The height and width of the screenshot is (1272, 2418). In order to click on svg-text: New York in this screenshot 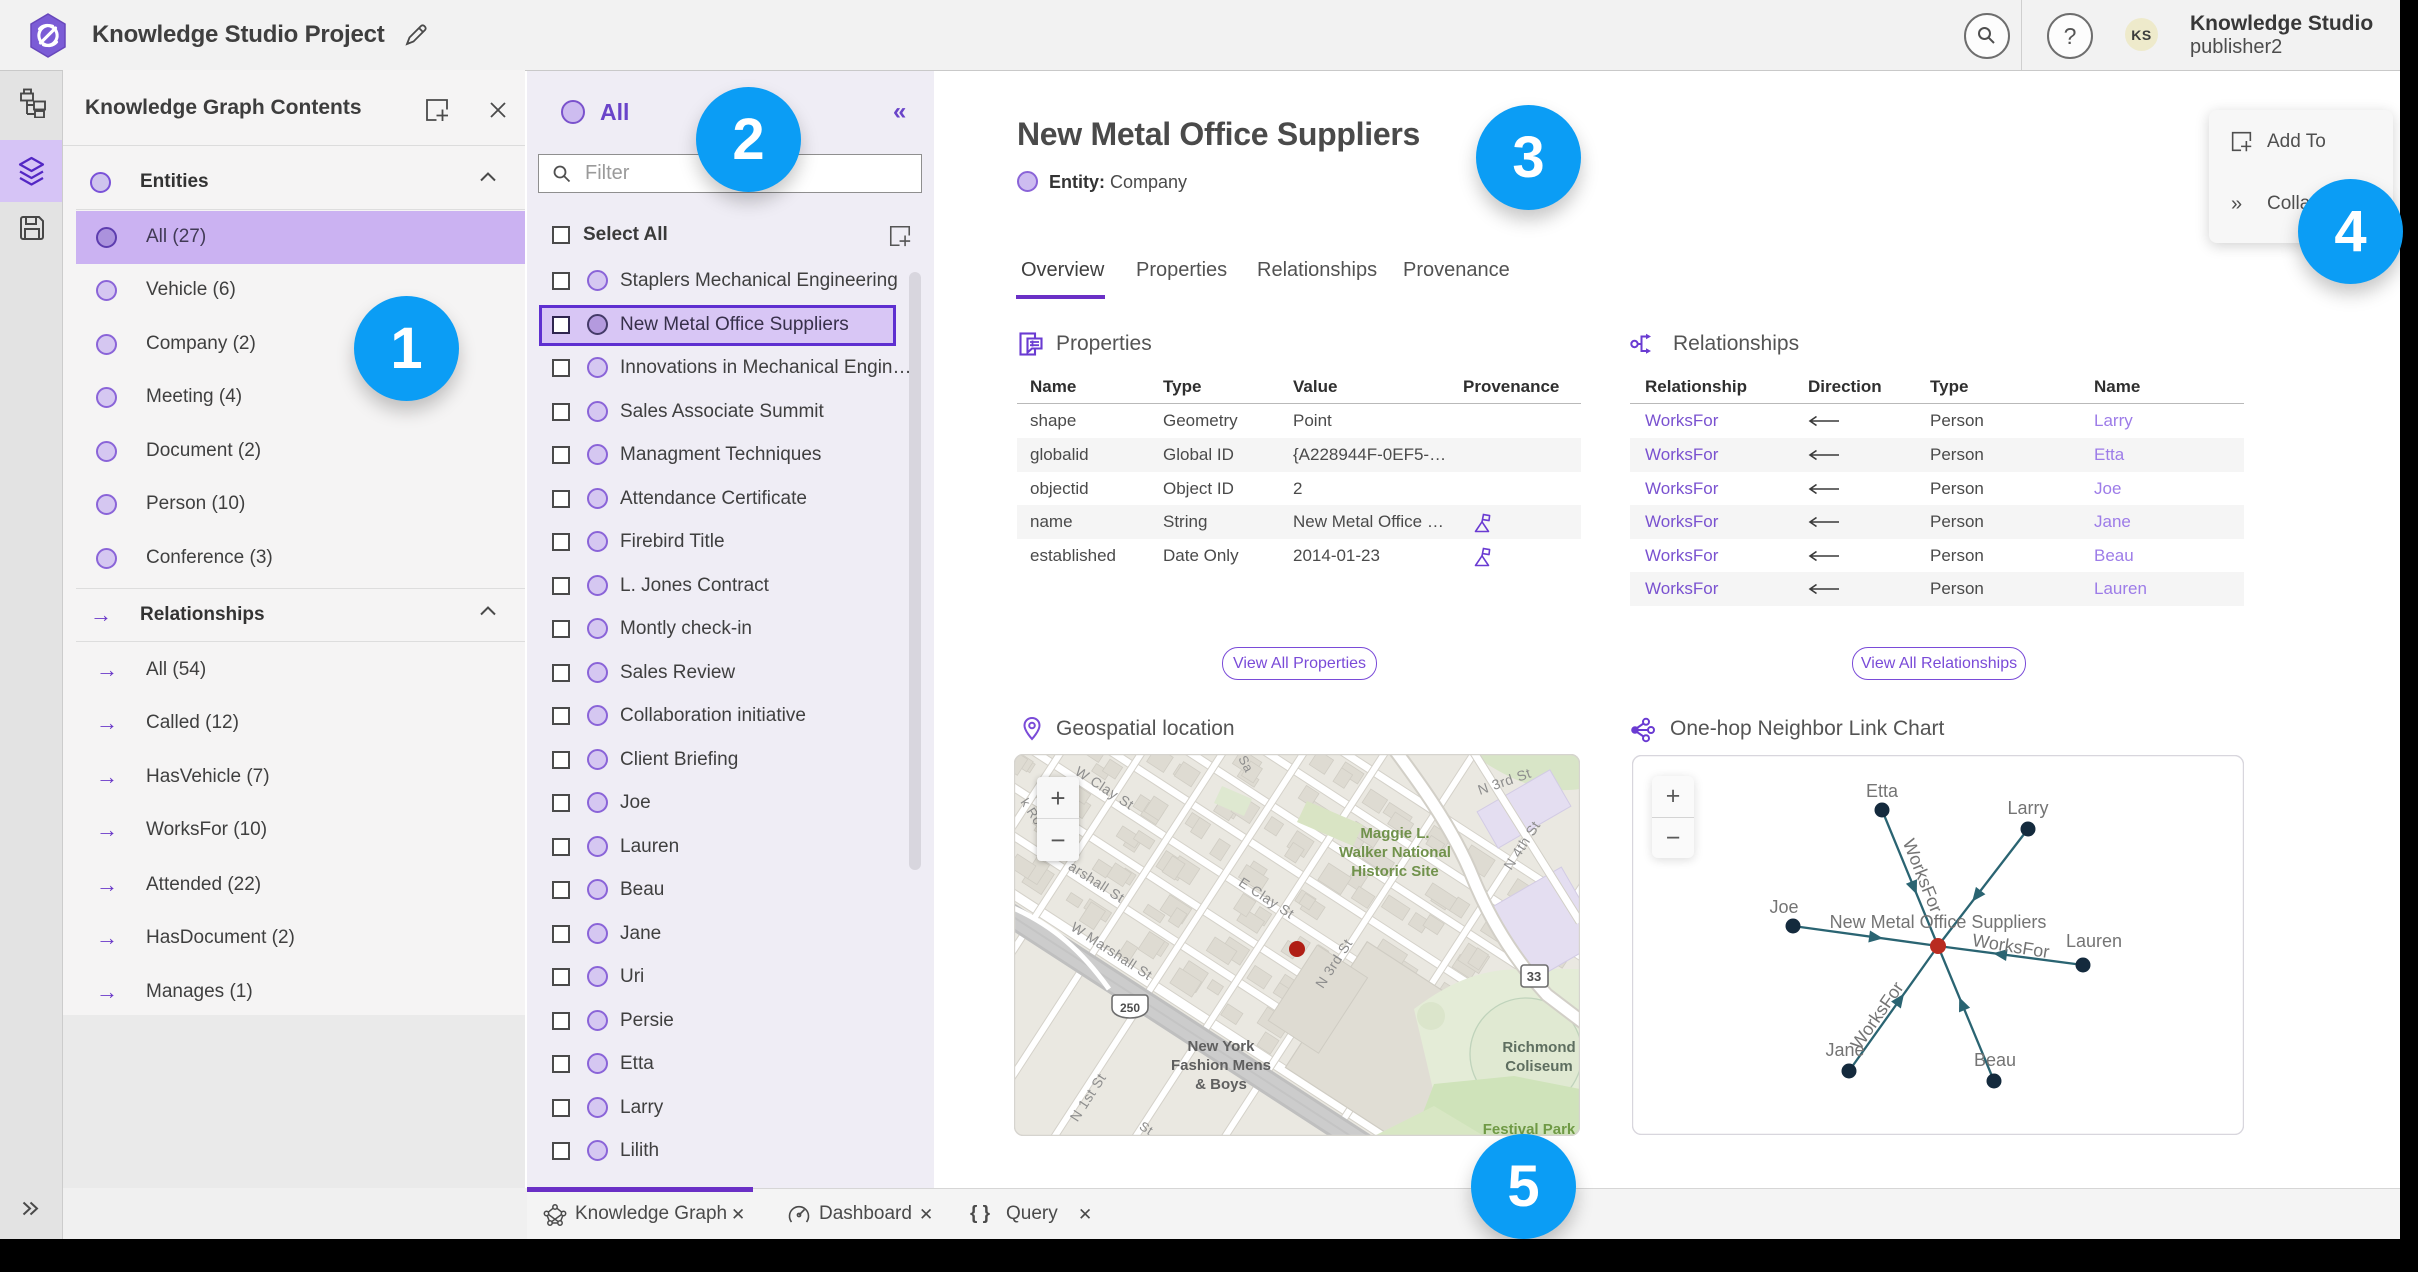, I will do `click(1222, 1046)`.